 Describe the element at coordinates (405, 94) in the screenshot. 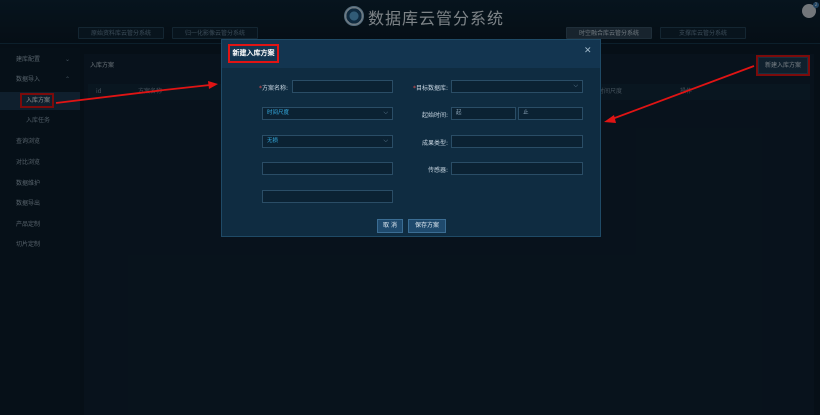

I see `annotation-arrows` at that location.